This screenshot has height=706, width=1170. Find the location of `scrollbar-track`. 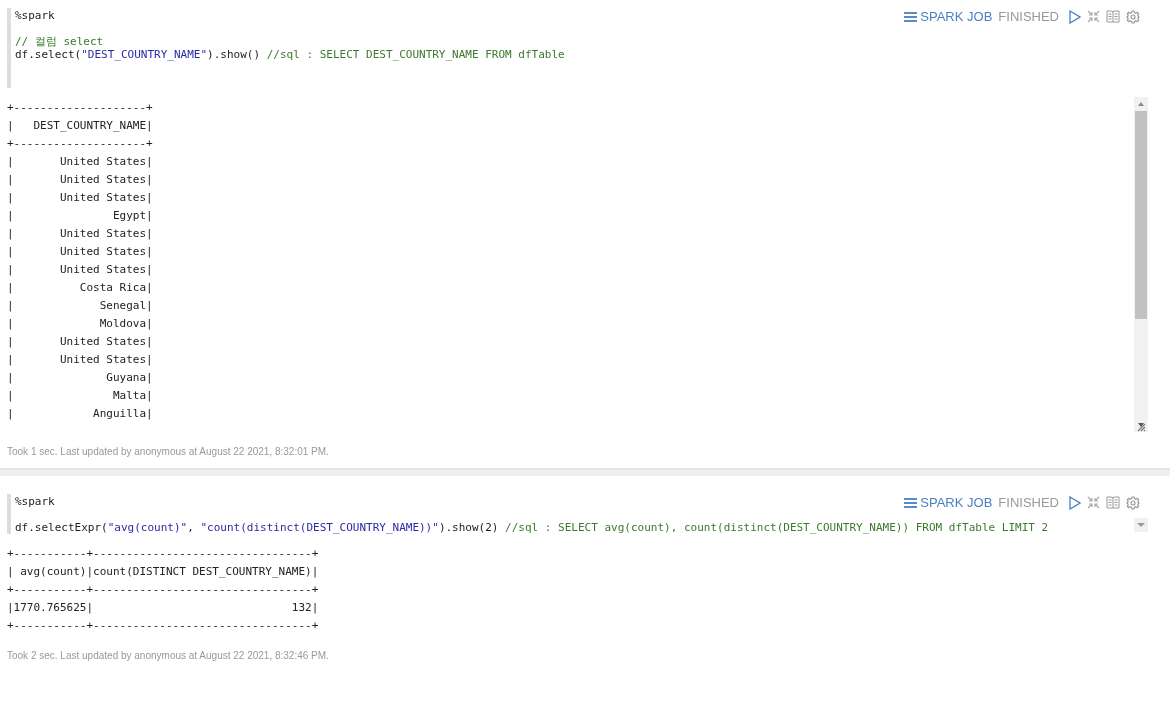

scrollbar-track is located at coordinates (1141, 264).